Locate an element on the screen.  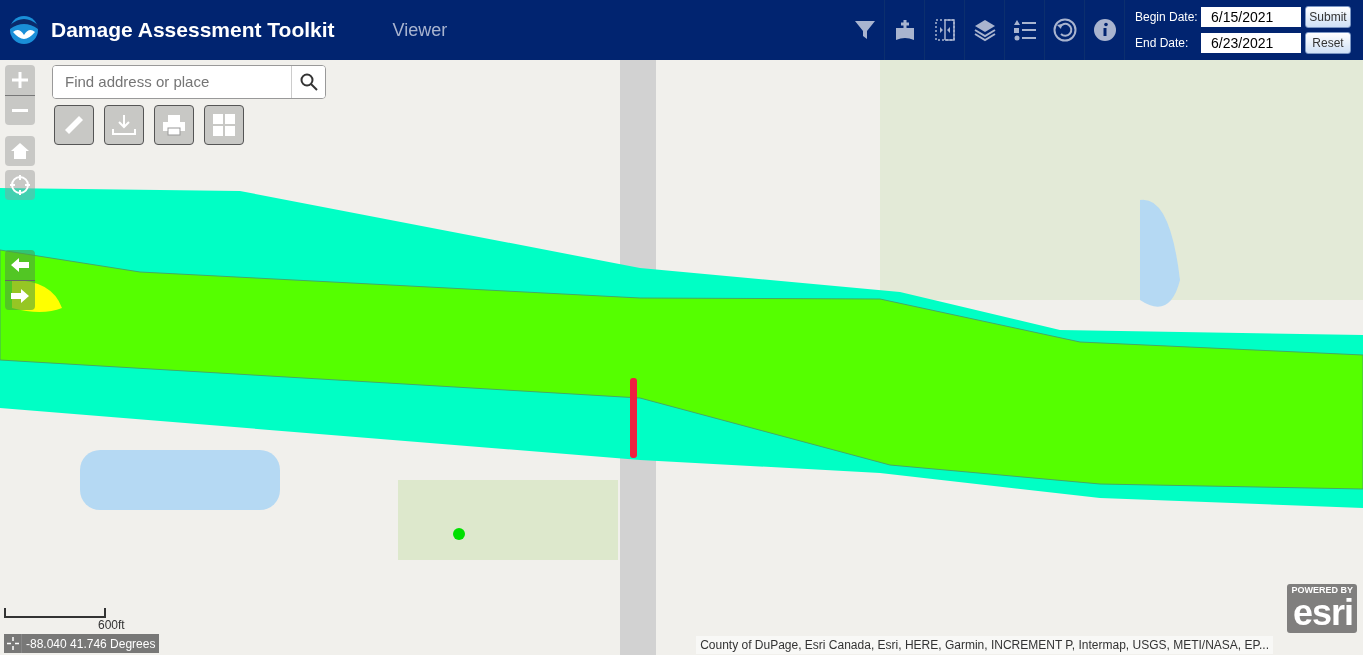
search-icon is located at coordinates (308, 82).